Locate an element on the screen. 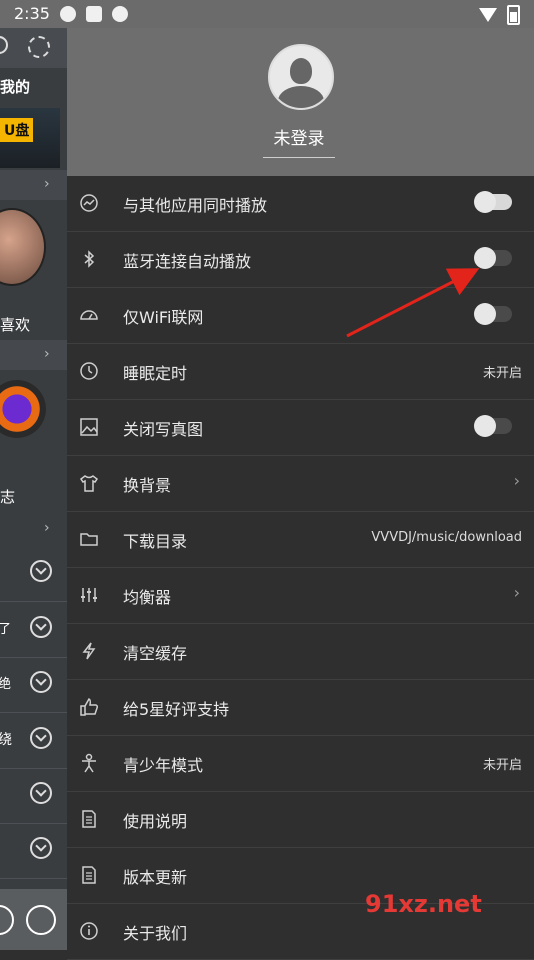  person-icon is located at coordinates (89, 763).